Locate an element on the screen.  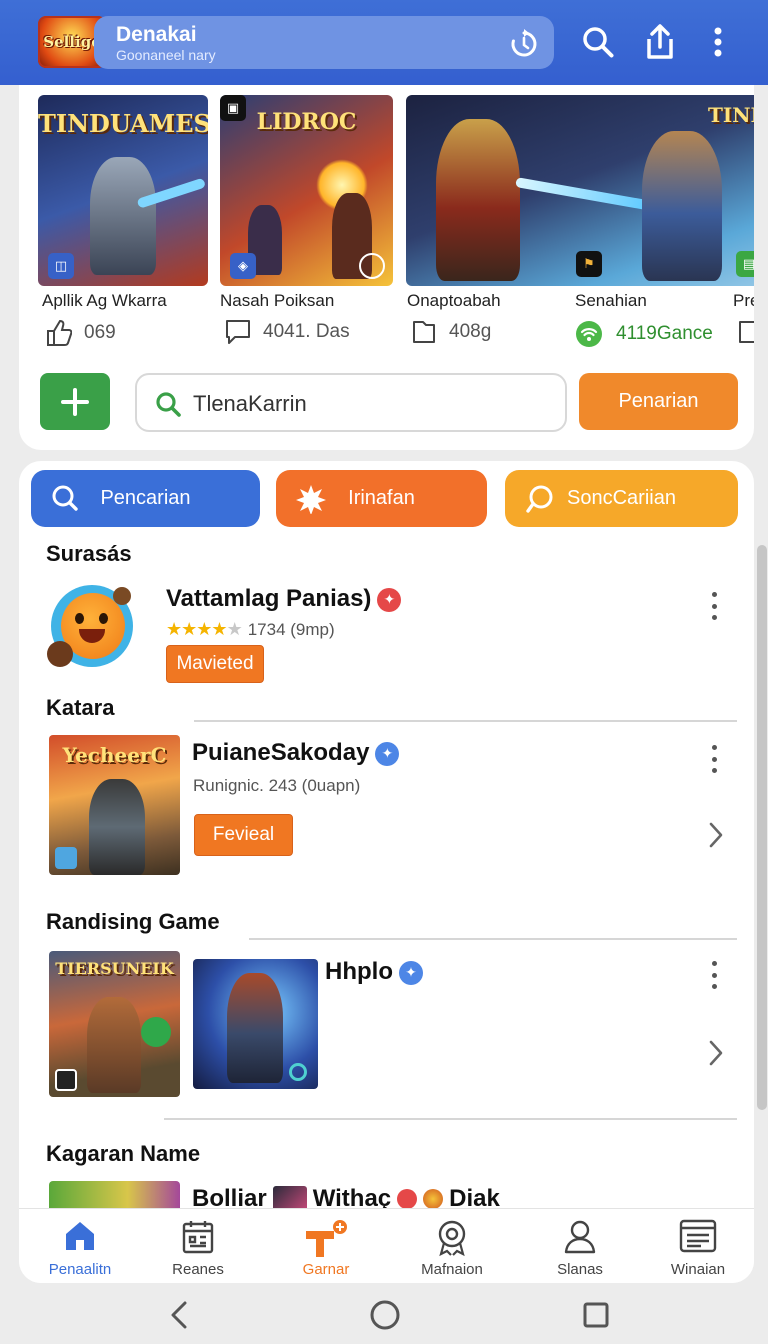
person-icon is located at coordinates (580, 1237).